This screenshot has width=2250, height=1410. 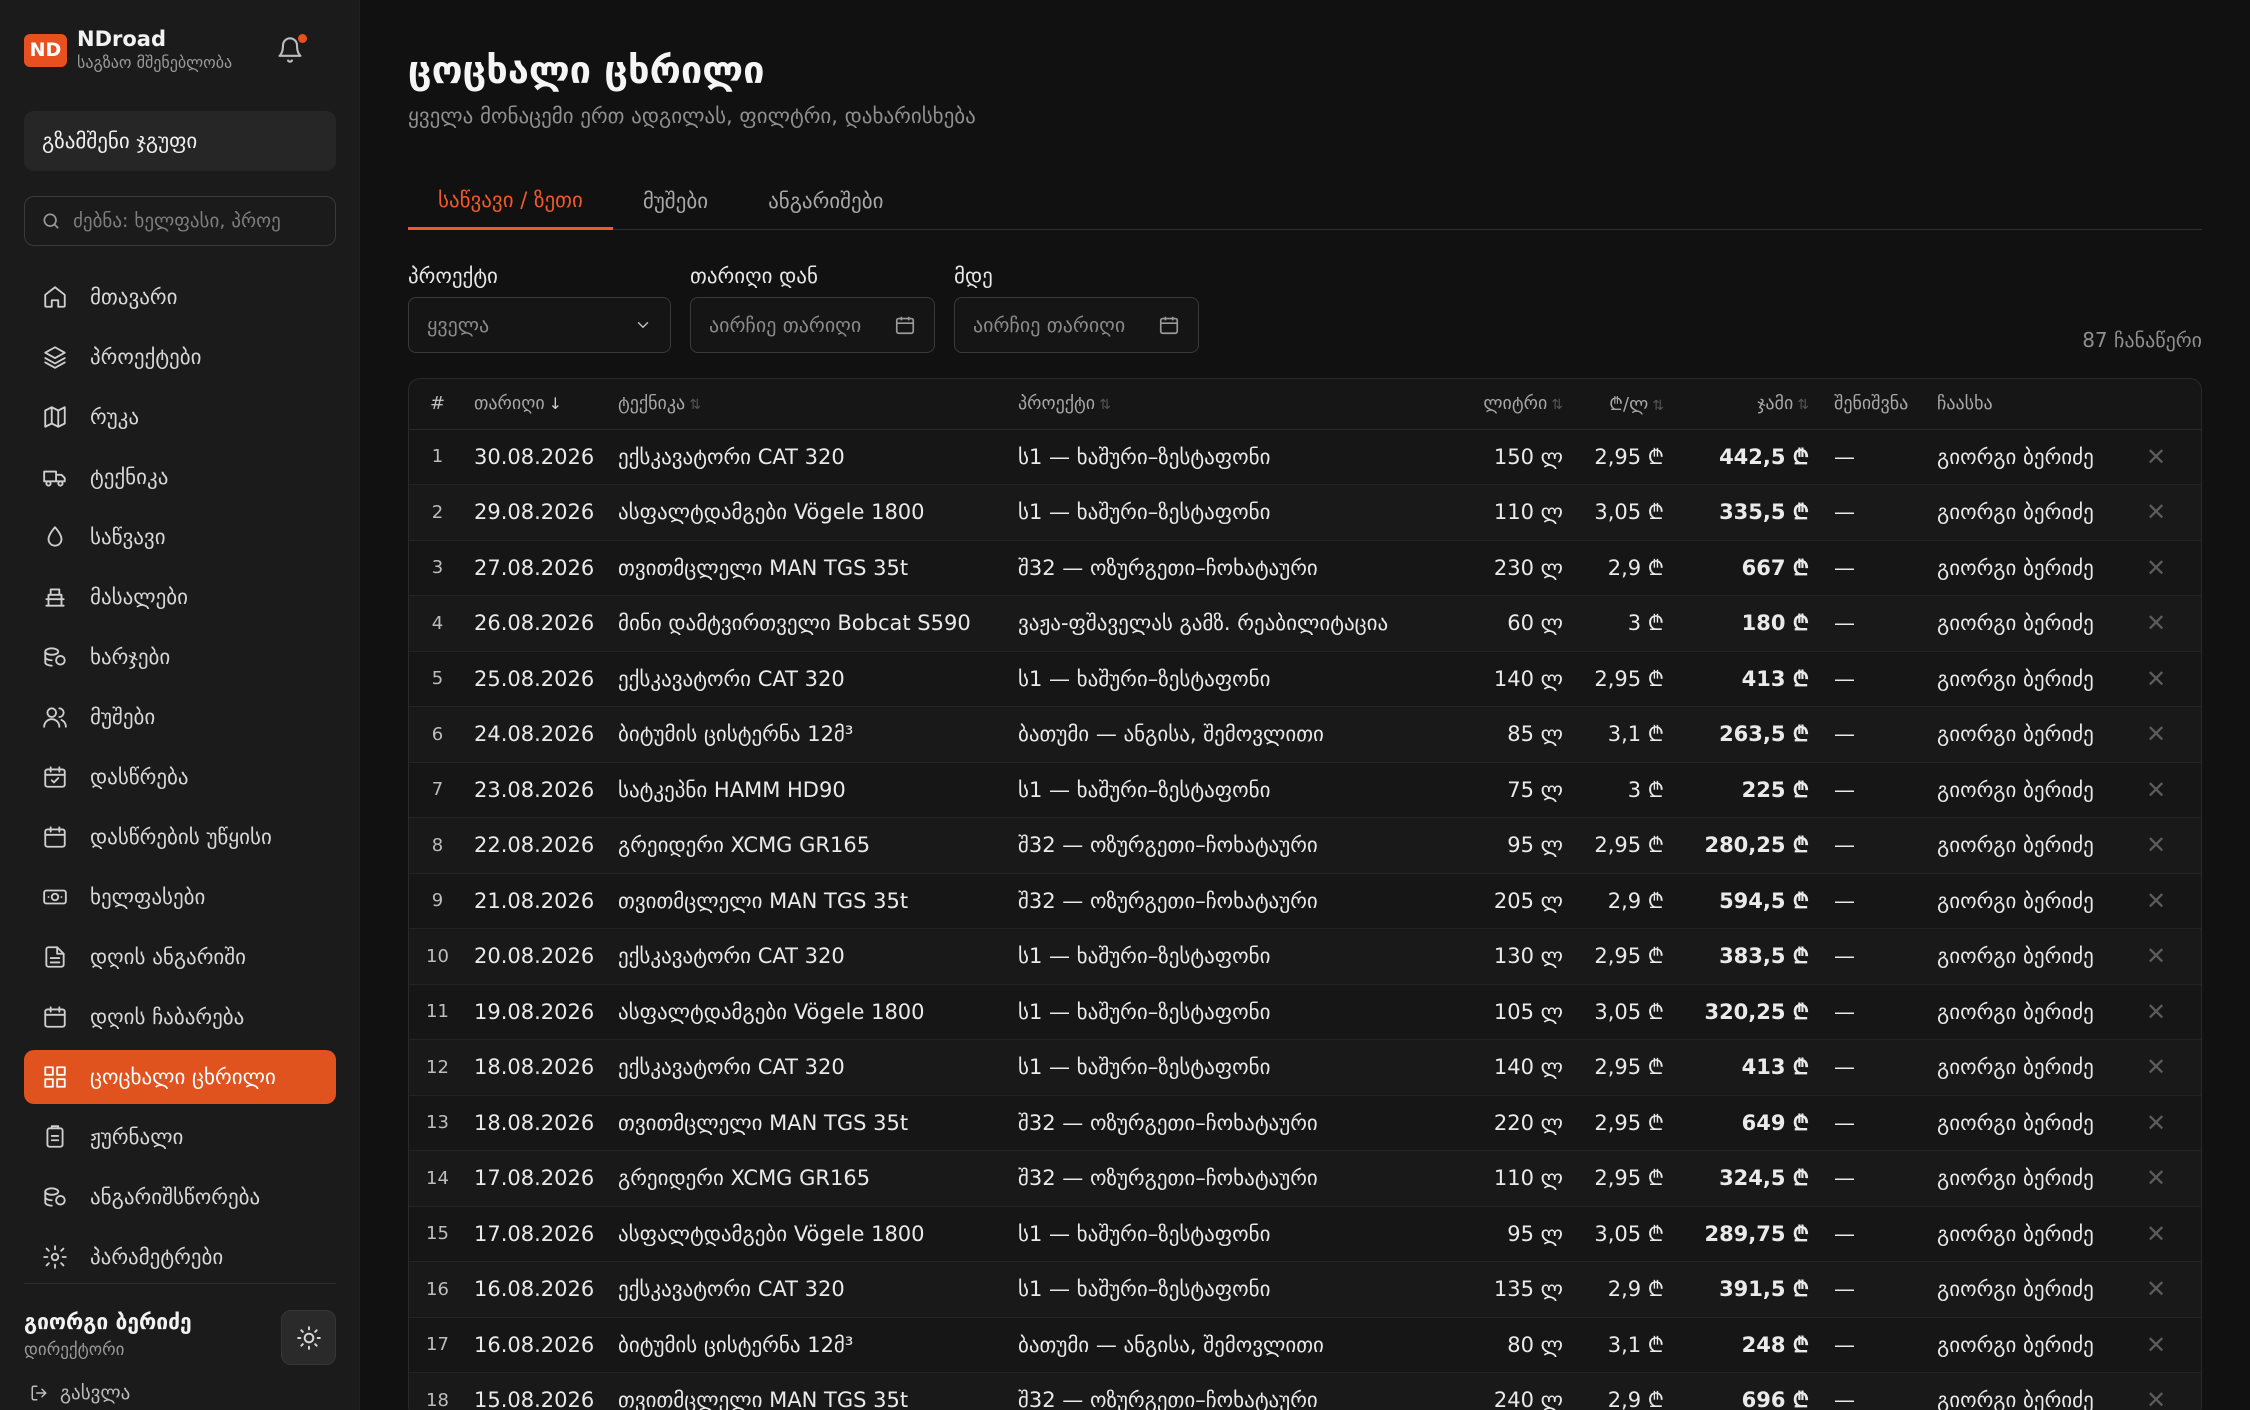 I want to click on sidebar-item-5: საწვავი, so click(x=180, y=537).